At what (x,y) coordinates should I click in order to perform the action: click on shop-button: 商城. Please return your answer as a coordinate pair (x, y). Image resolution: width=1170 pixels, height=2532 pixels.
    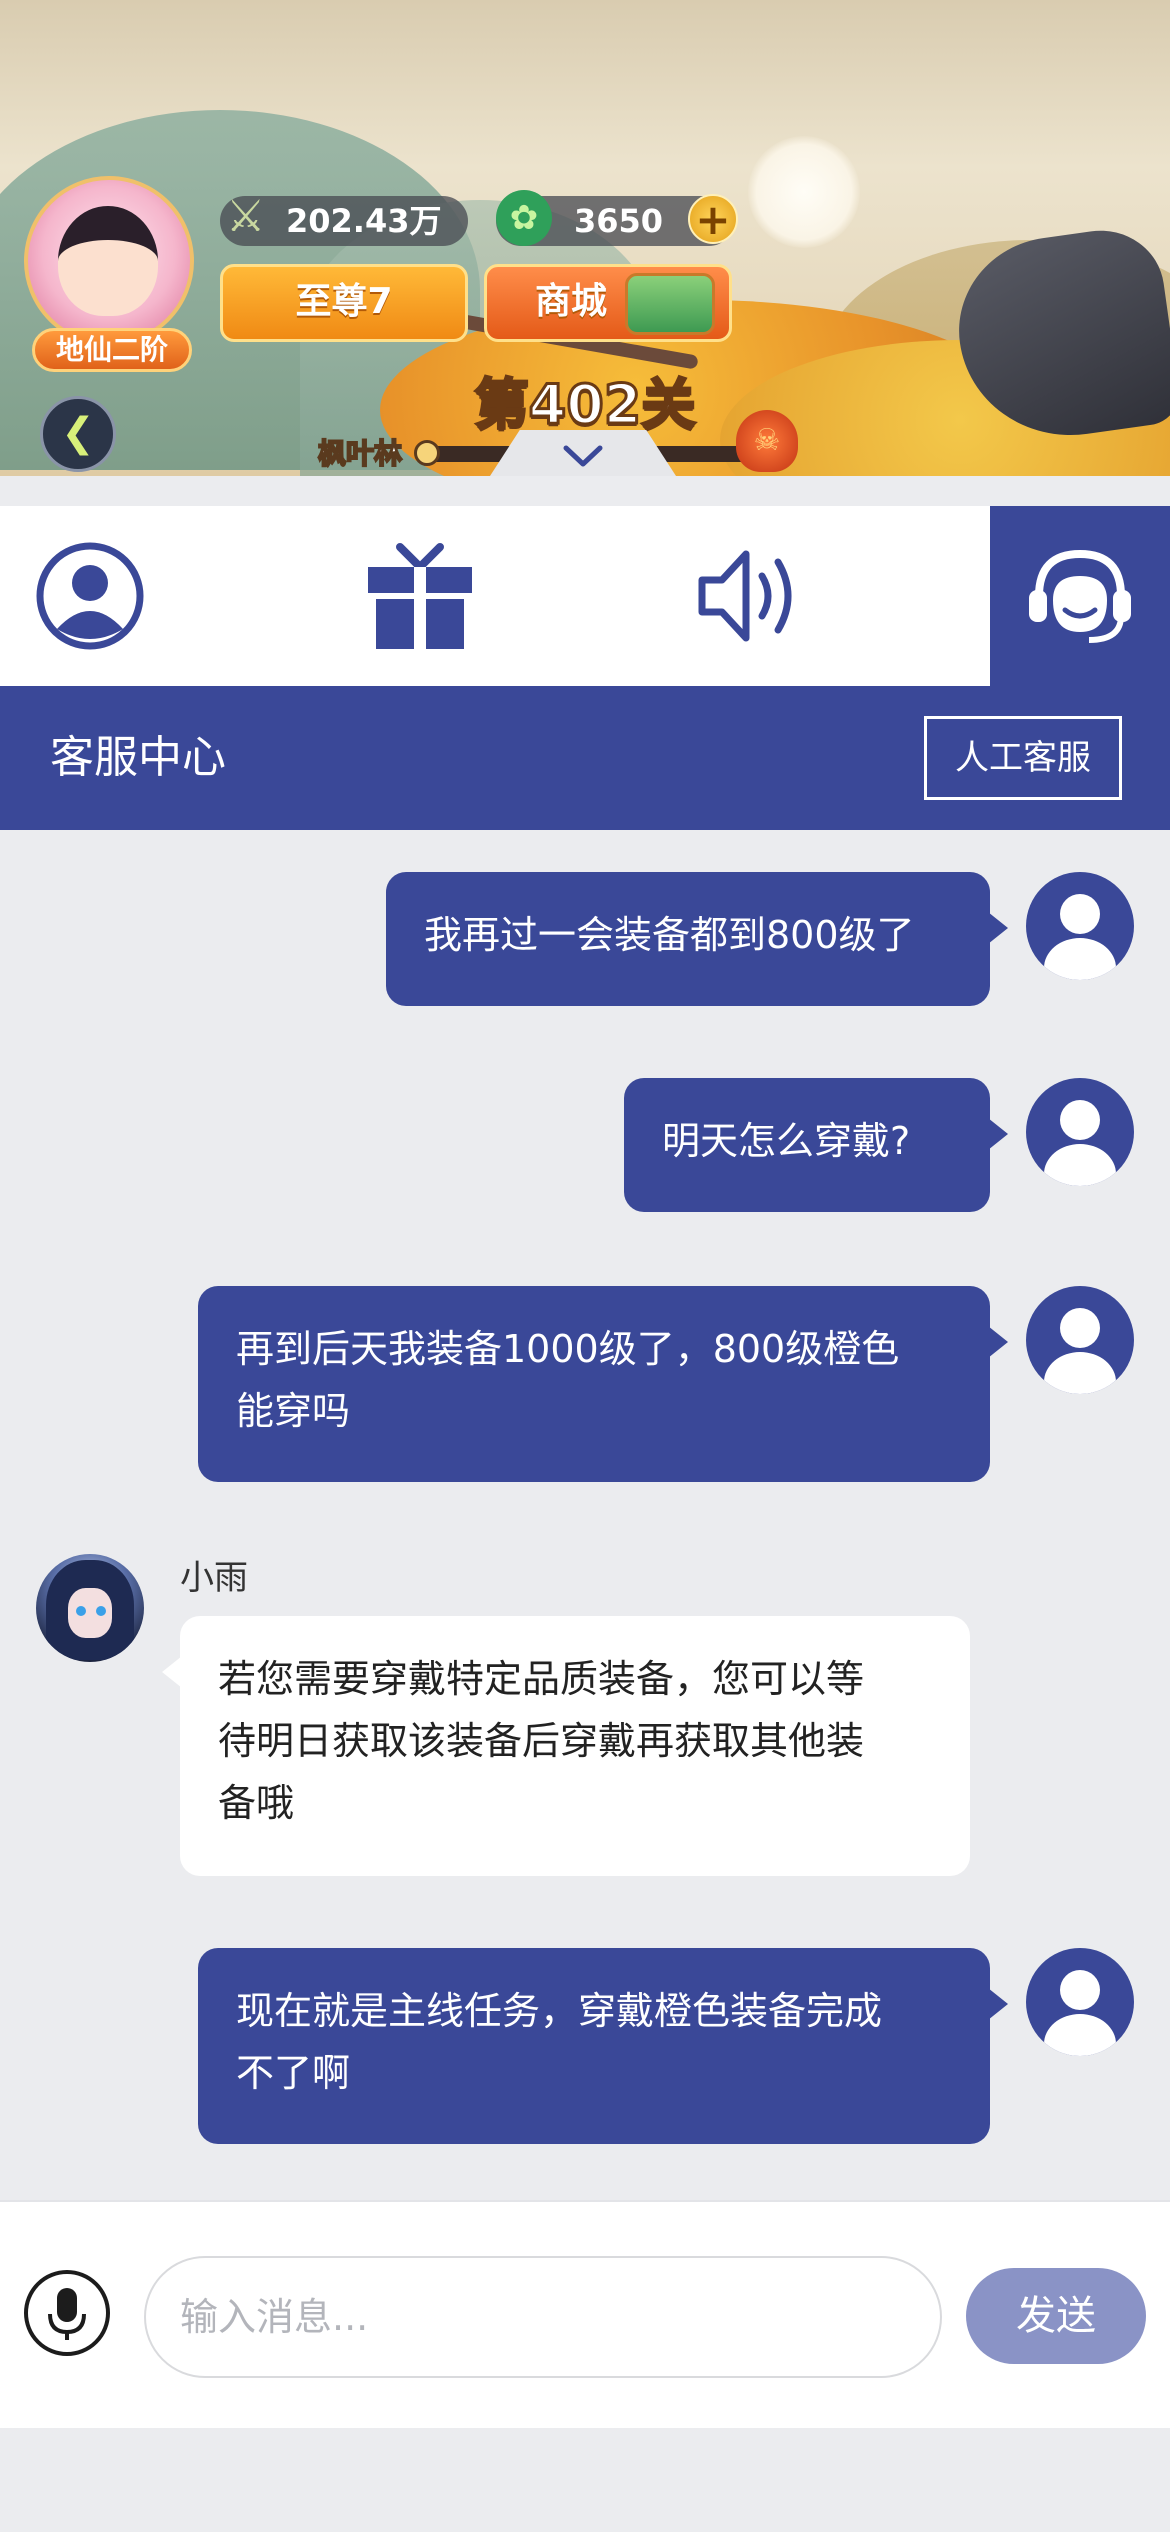
    Looking at the image, I should click on (608, 303).